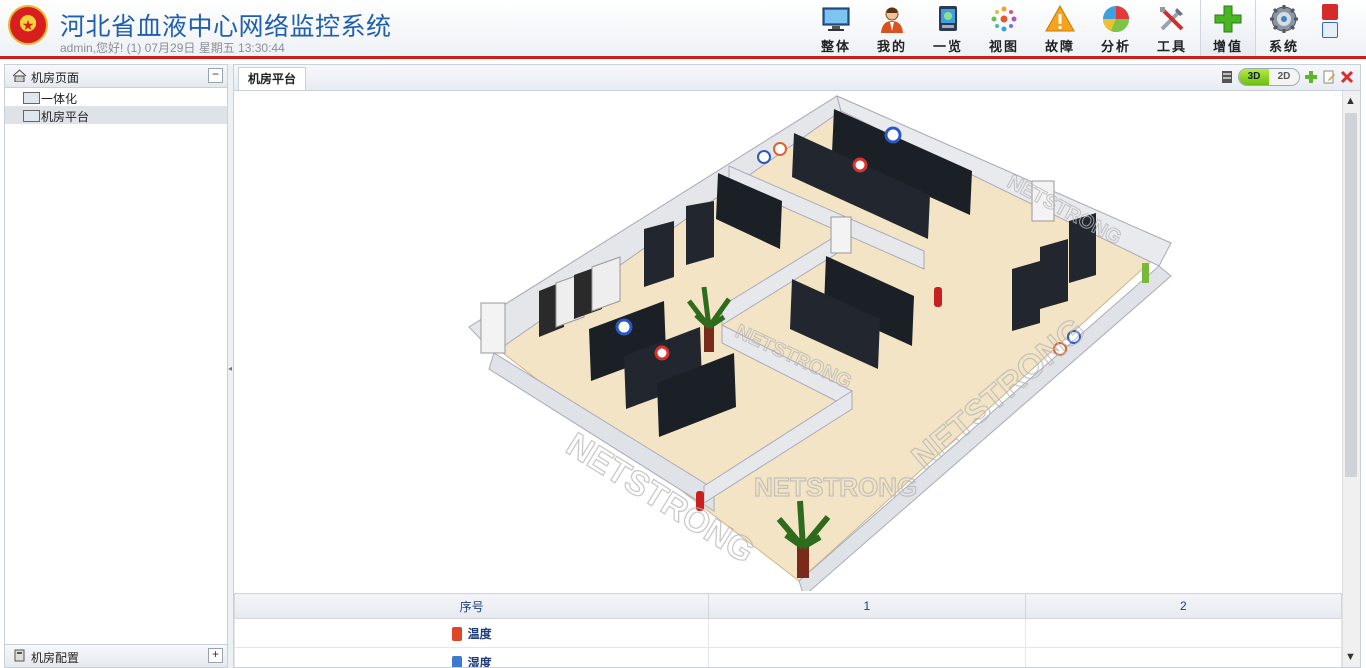  I want to click on nav-view: 视图, so click(1004, 28).